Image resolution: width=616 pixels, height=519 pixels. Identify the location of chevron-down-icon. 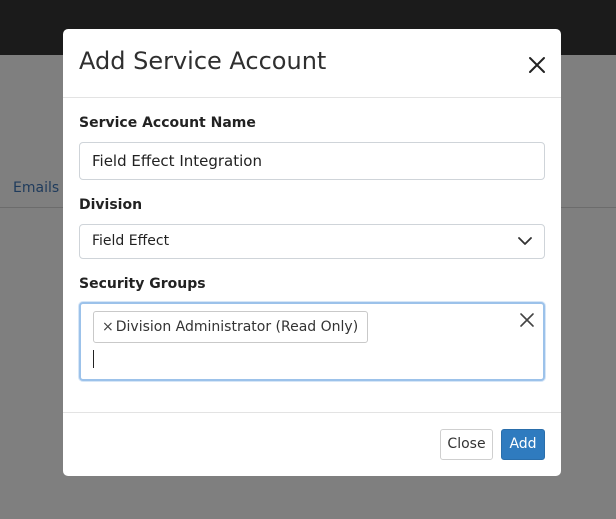
(525, 241).